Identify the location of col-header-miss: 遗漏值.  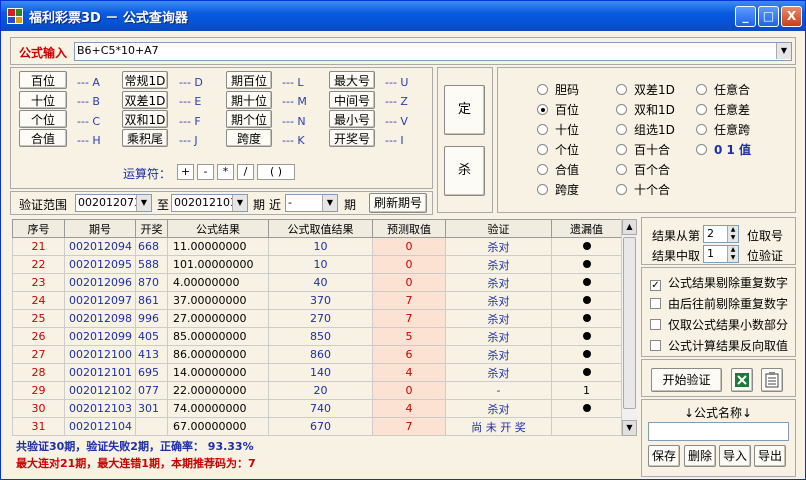
(586, 228).